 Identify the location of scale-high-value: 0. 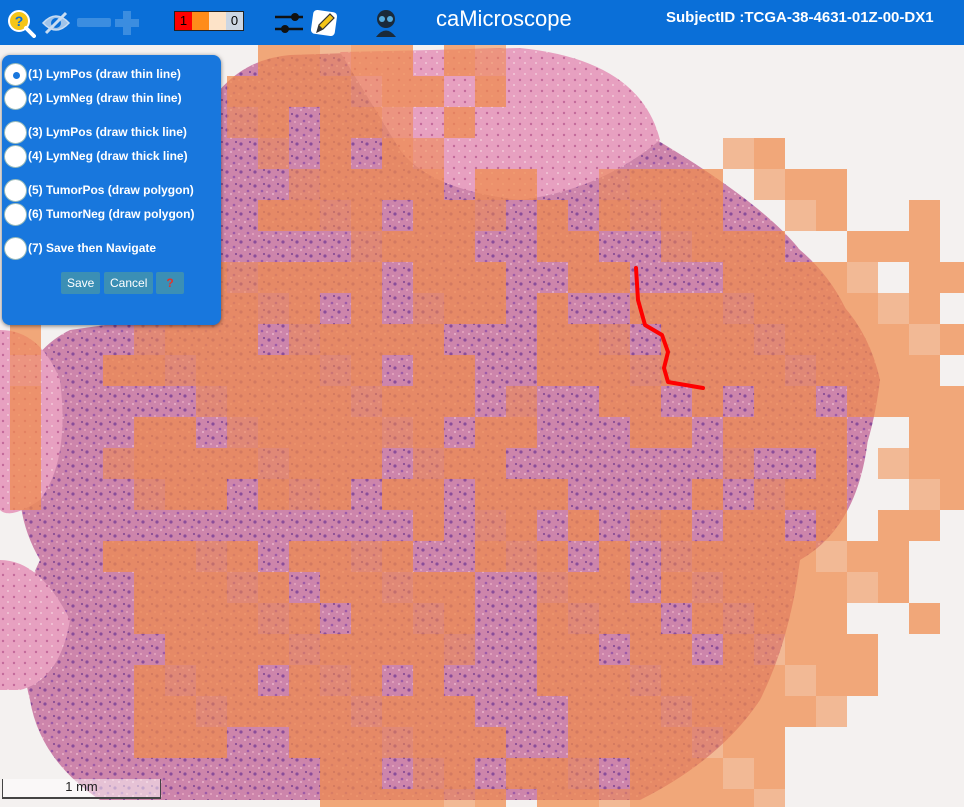
(234, 21).